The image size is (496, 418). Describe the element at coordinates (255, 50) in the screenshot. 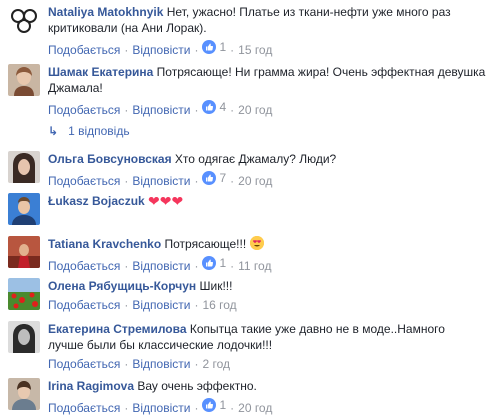

I see `timestamp: 15 год` at that location.